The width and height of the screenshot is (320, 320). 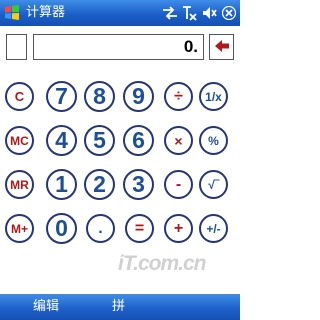 I want to click on digit-3-button: 3, so click(x=138, y=184).